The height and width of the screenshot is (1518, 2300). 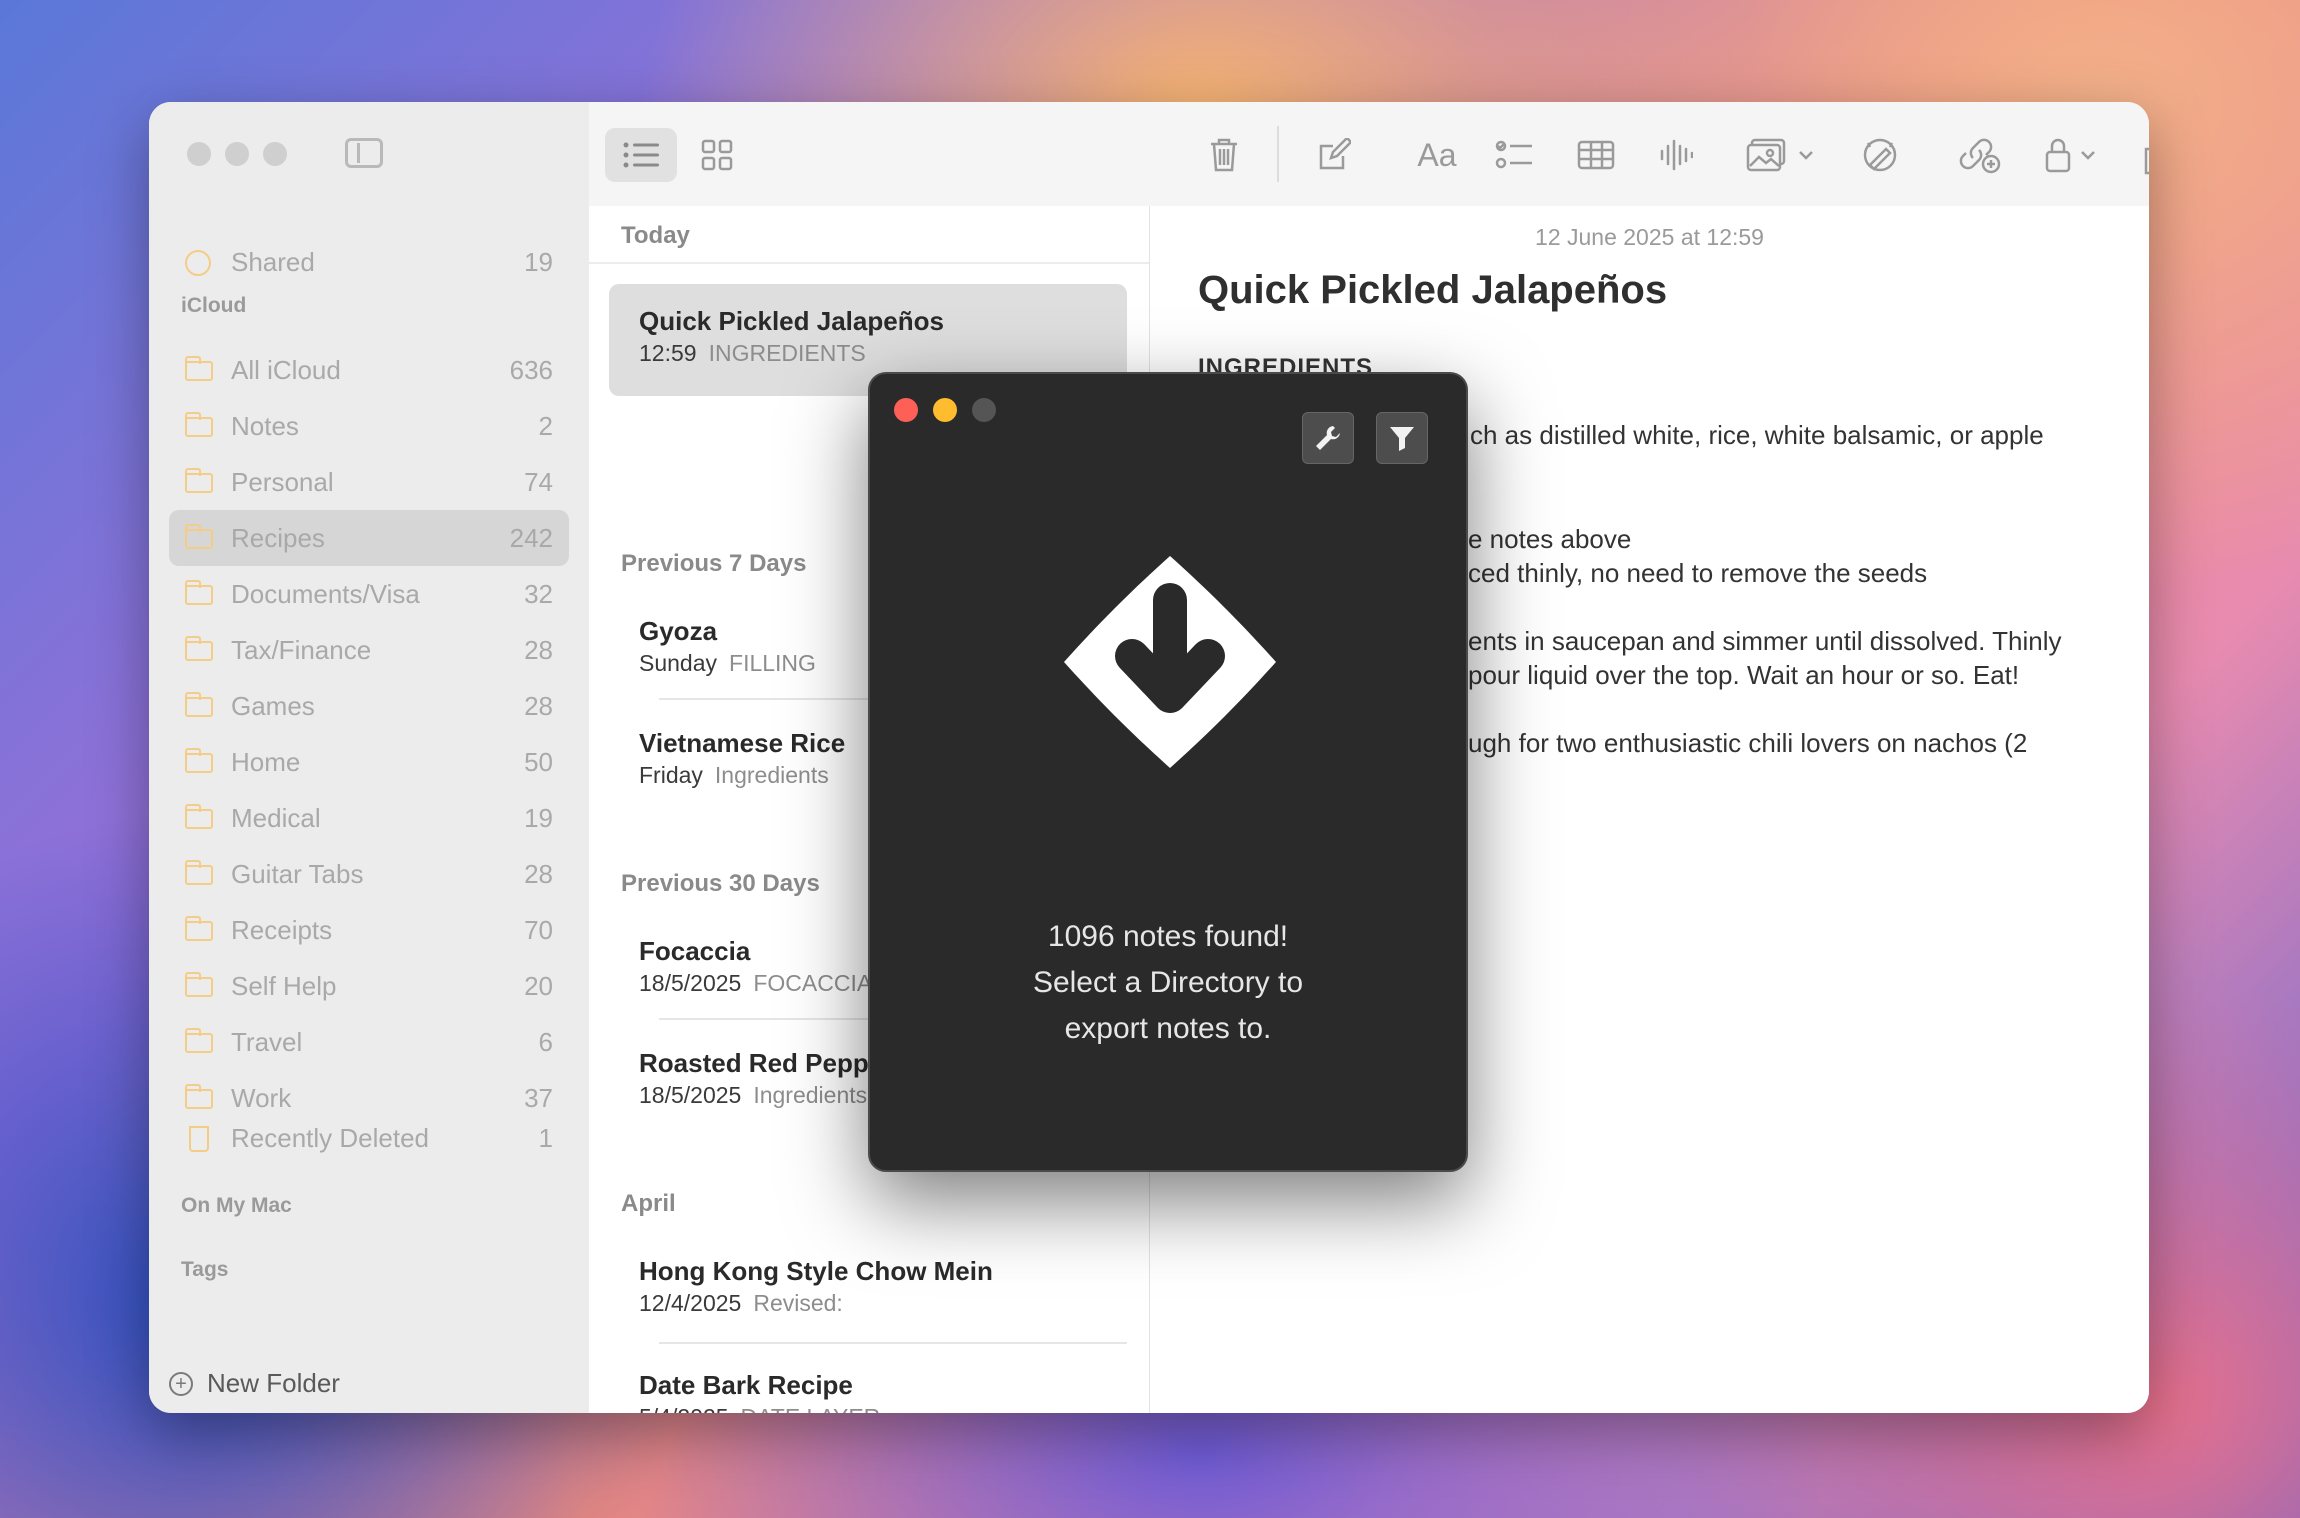 I want to click on grid-icon, so click(x=717, y=155).